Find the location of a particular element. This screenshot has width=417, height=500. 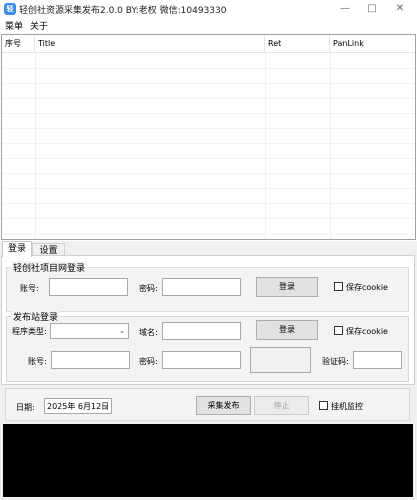

stop-button: 停止 is located at coordinates (281, 405).